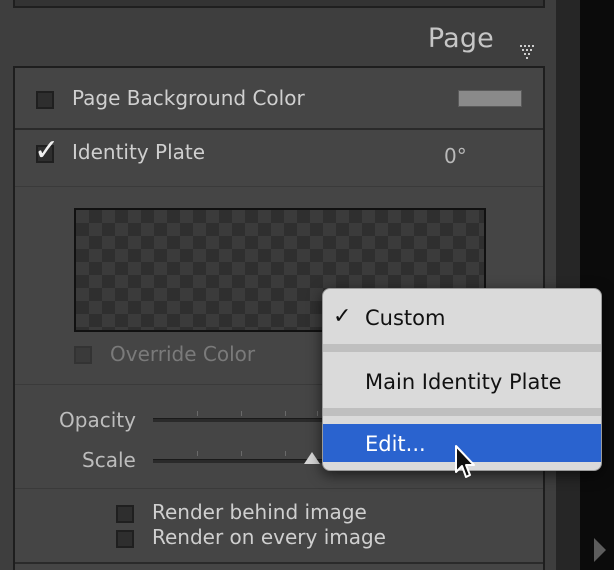  Describe the element at coordinates (188, 98) in the screenshot. I see `page-background-color-label: Page Background Color` at that location.